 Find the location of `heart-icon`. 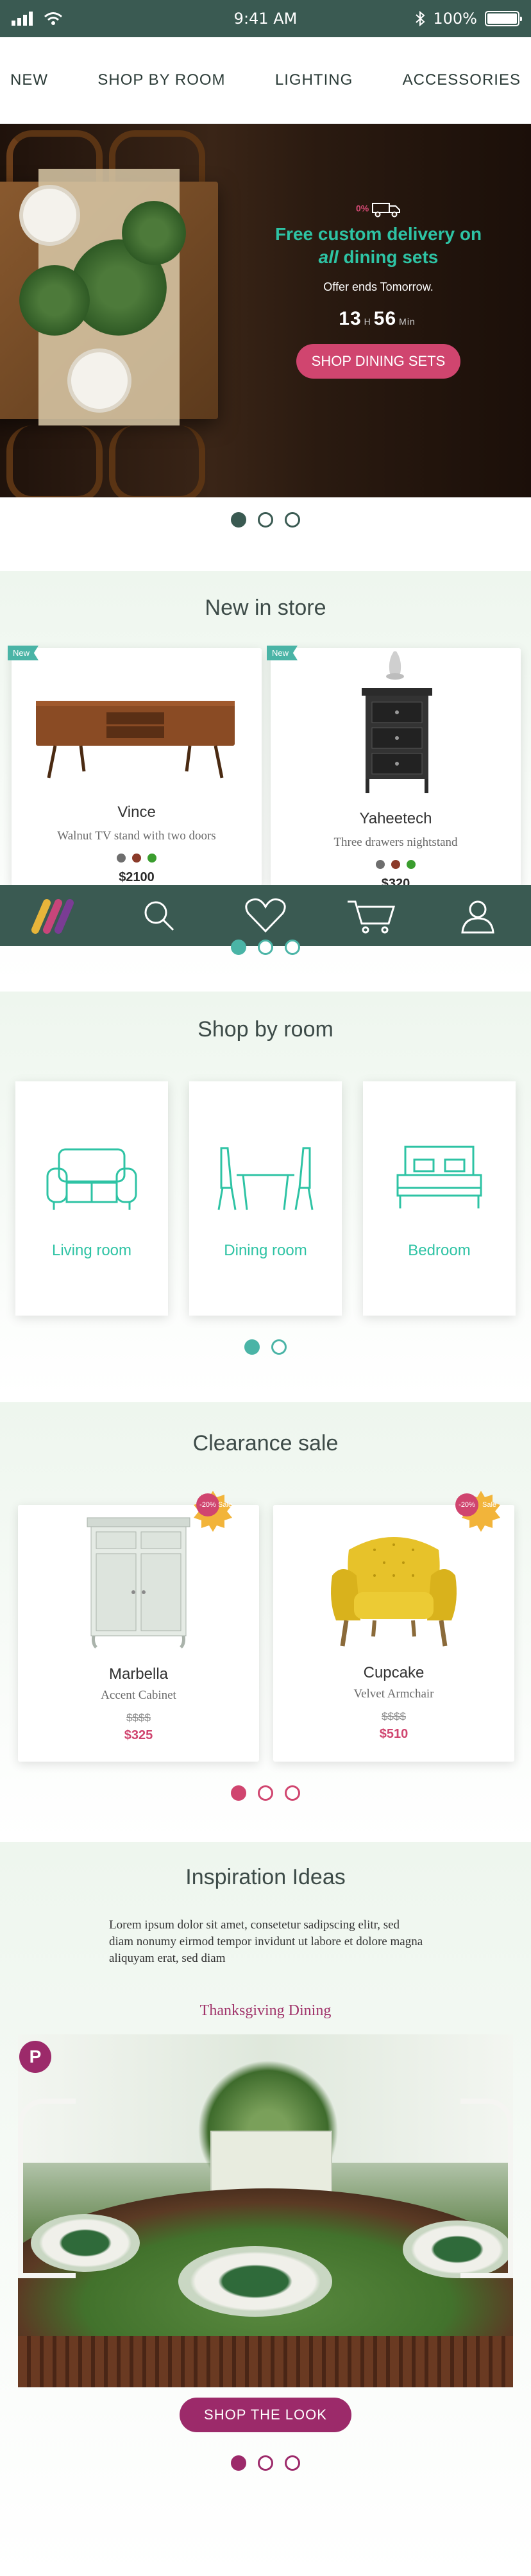

heart-icon is located at coordinates (265, 915).